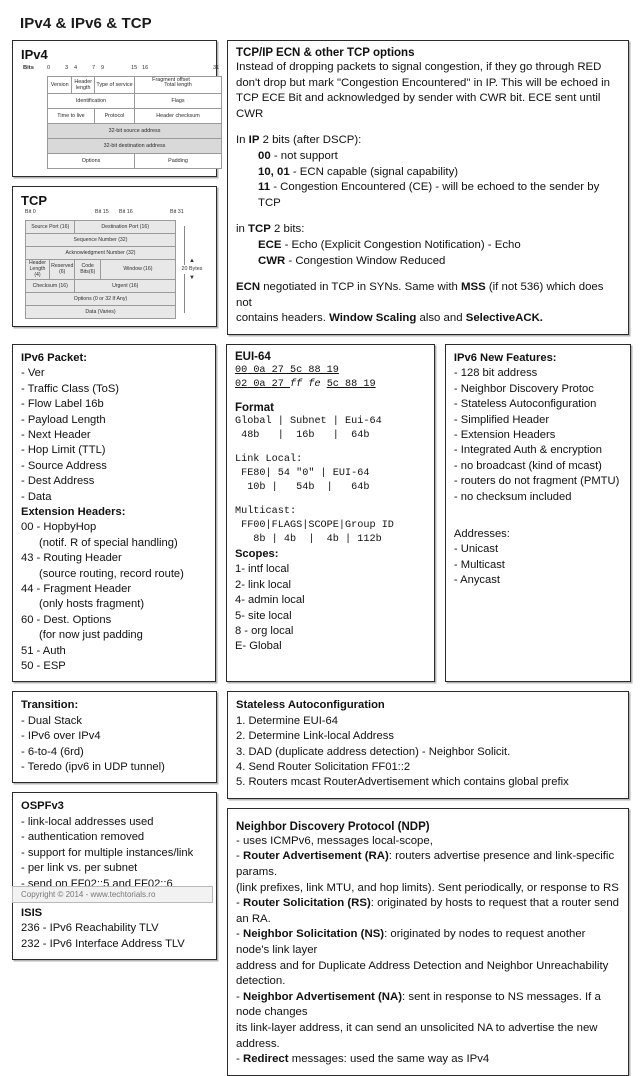 The image size is (643, 1076). Describe the element at coordinates (334, 840) in the screenshot. I see `ndp-entry-icmpv6: - uses ICMPv6, messages local-scope,` at that location.